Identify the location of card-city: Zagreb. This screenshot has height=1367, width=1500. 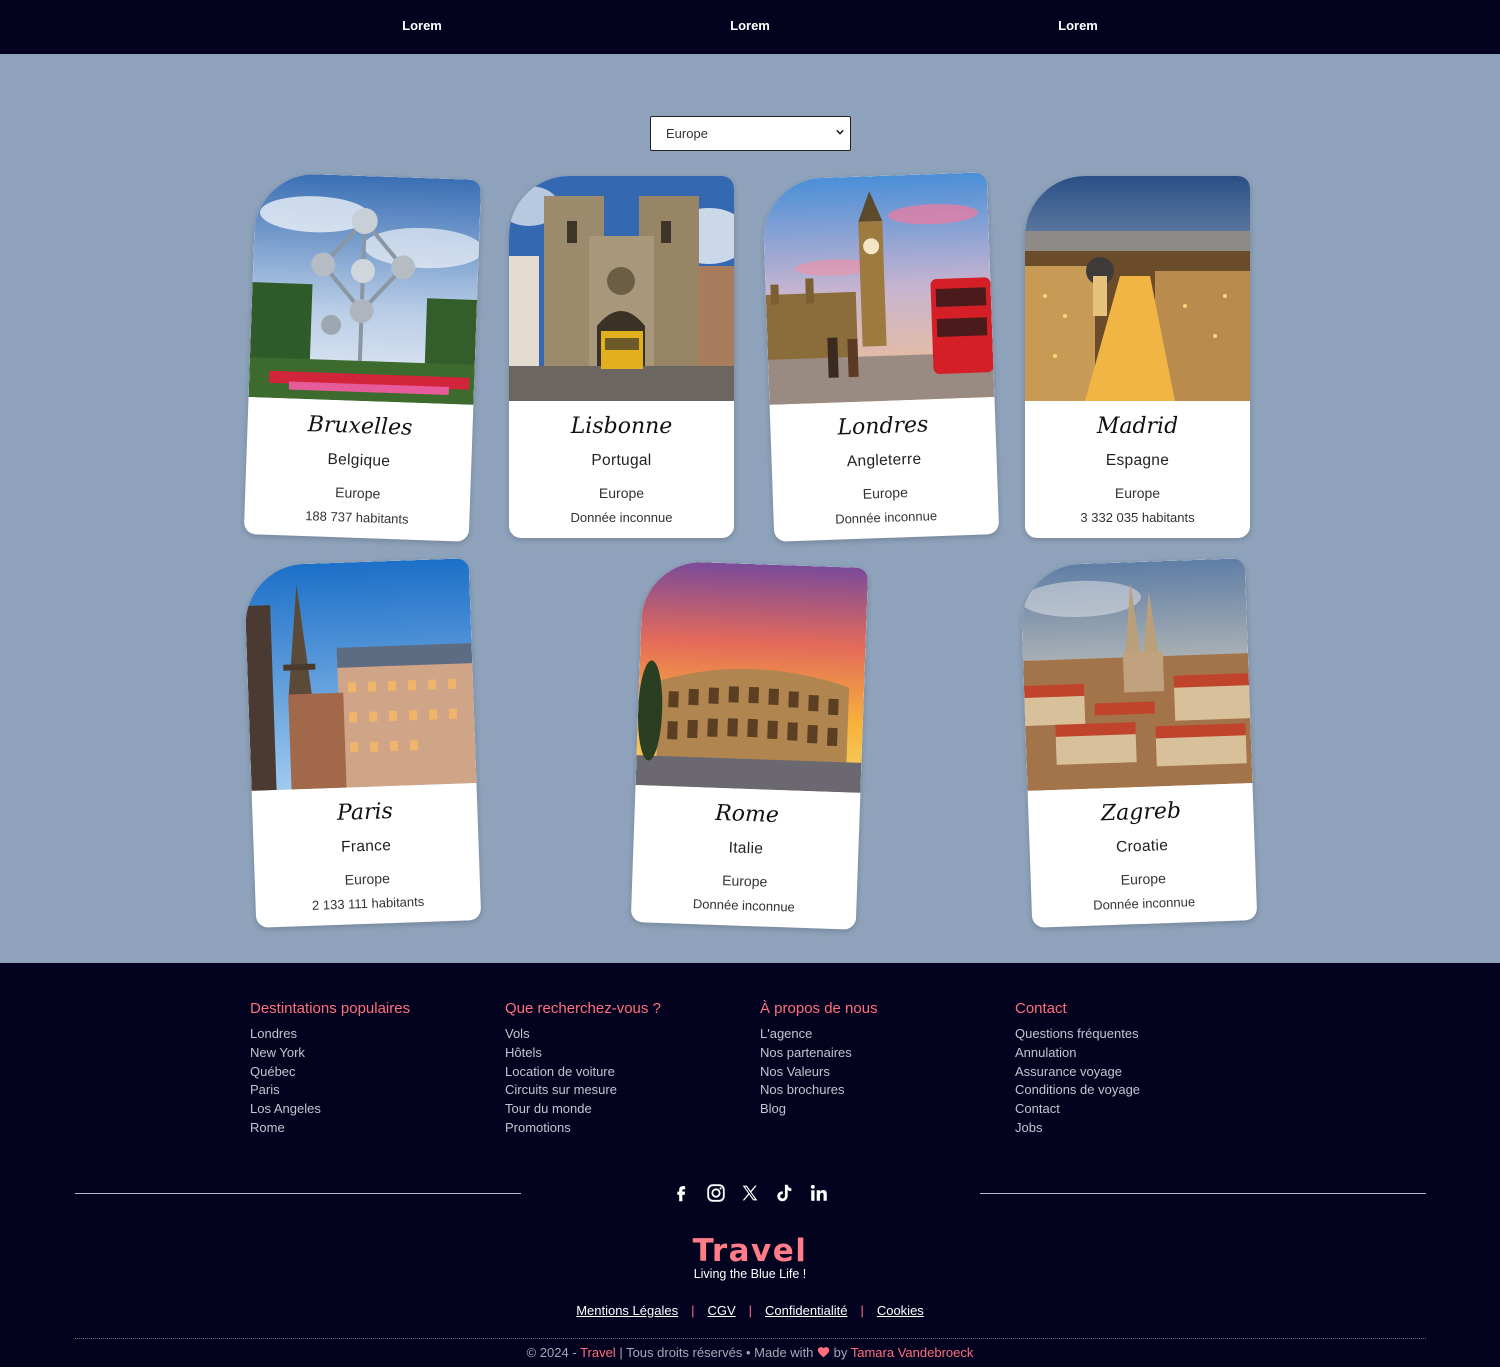
(1141, 812).